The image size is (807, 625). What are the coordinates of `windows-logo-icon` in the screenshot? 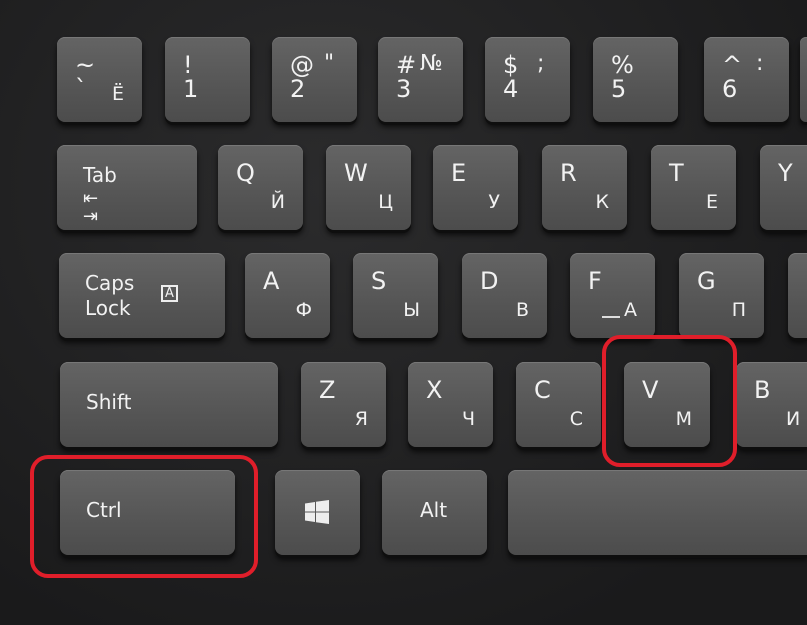 It's located at (317, 513).